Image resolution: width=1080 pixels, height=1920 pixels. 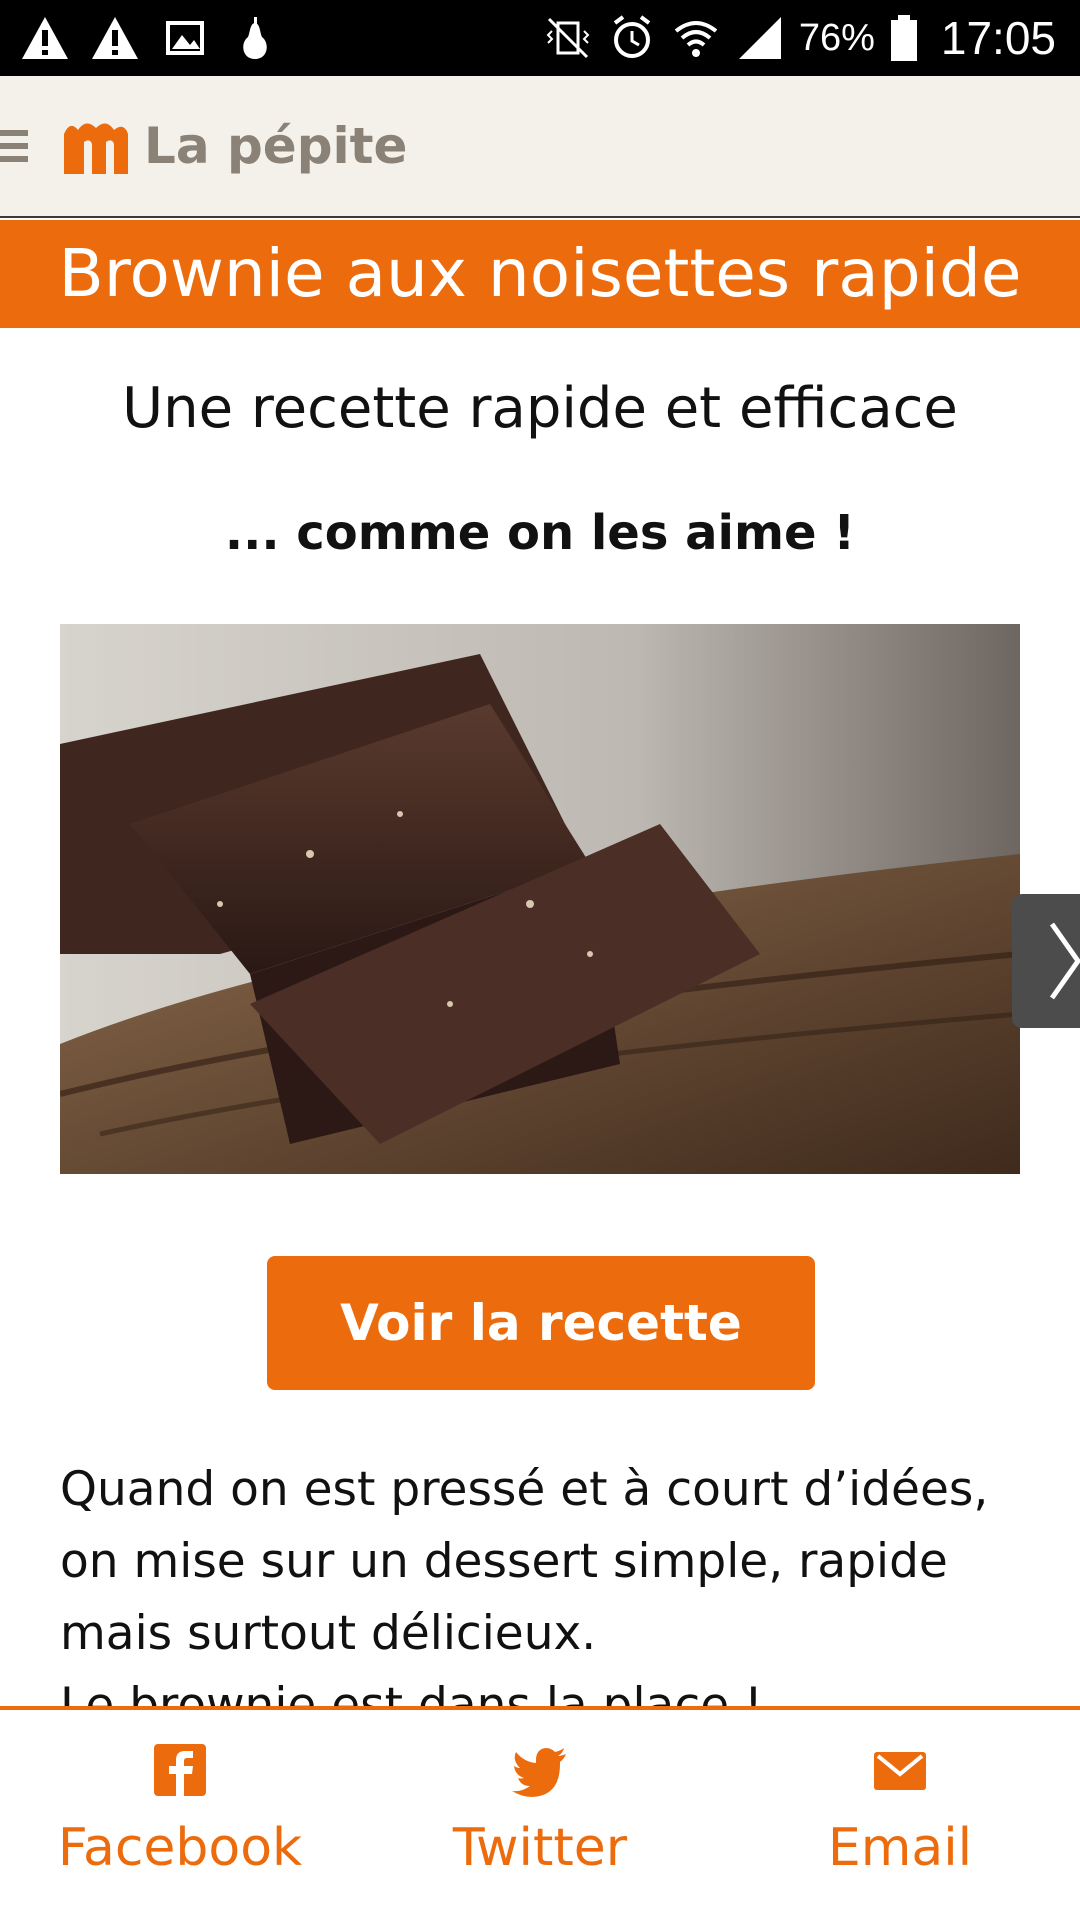 What do you see at coordinates (275, 146) in the screenshot?
I see `brand-title: La pépite` at bounding box center [275, 146].